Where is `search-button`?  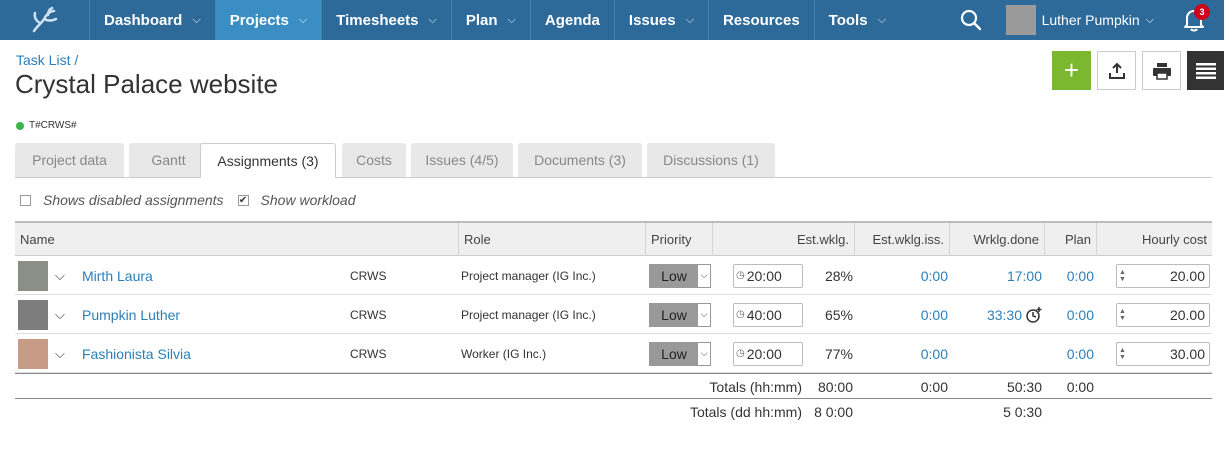
search-button is located at coordinates (971, 20).